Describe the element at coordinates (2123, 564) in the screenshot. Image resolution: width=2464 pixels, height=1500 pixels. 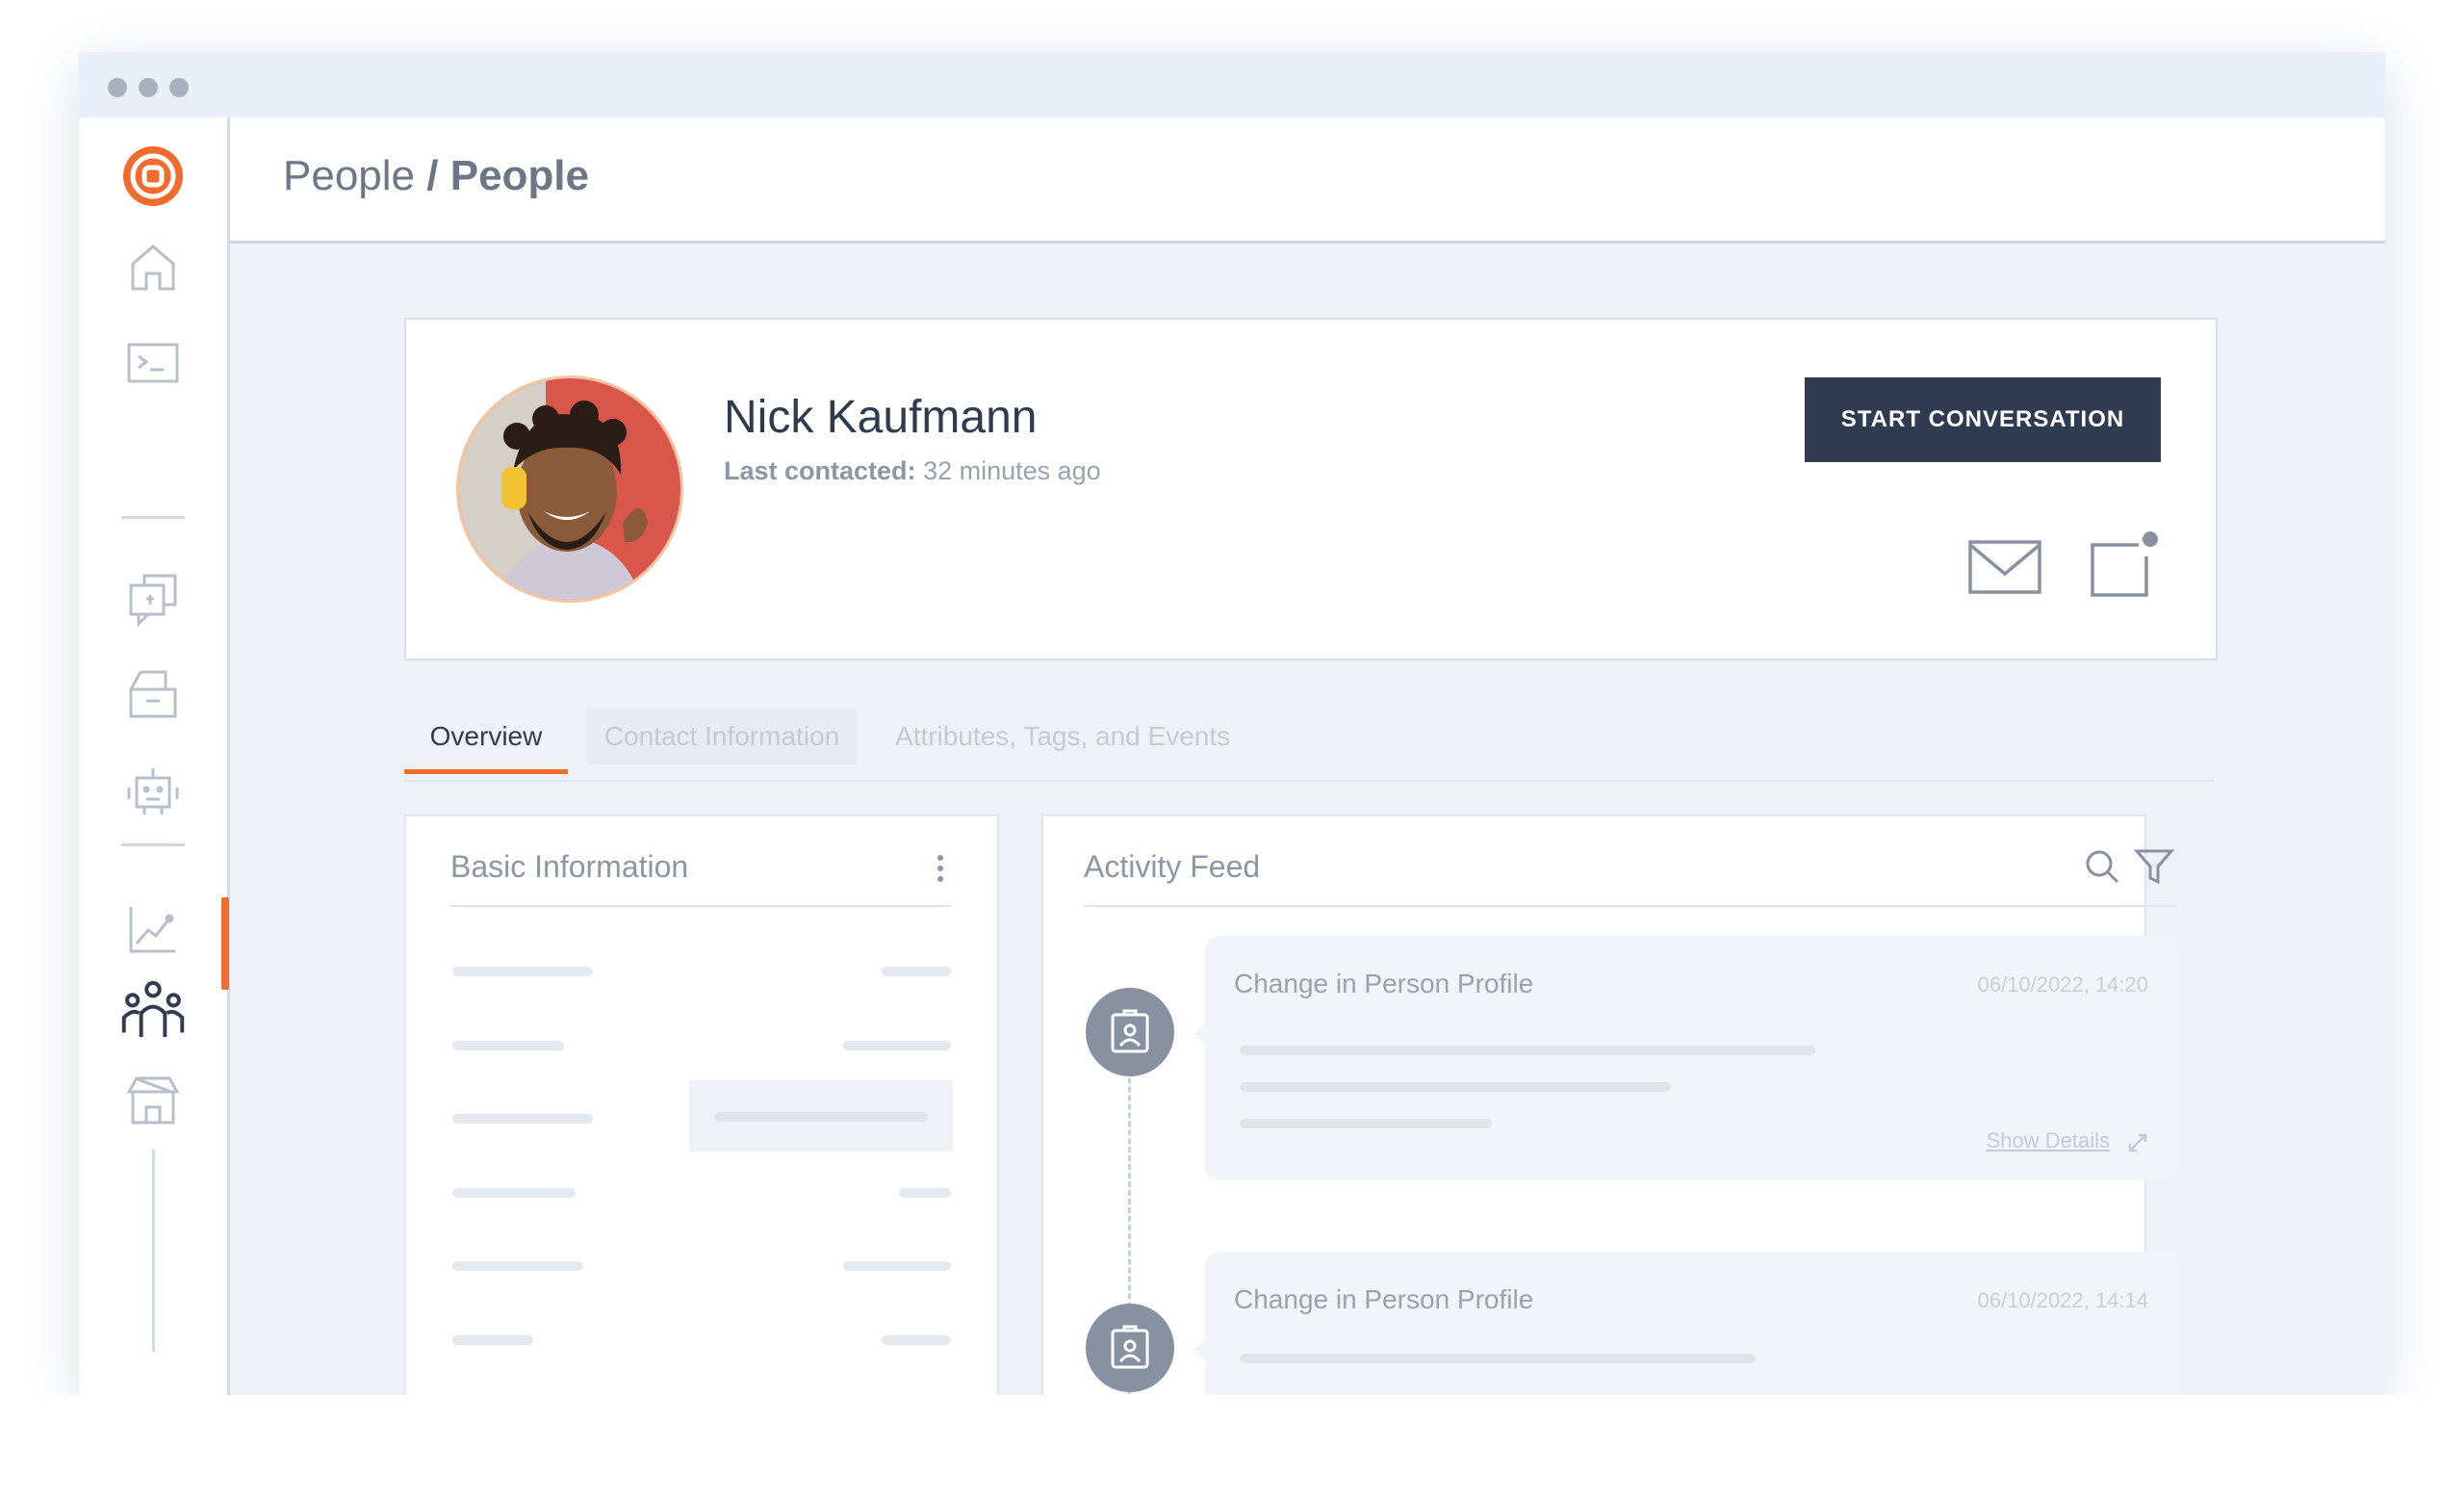
I see `note-icon` at that location.